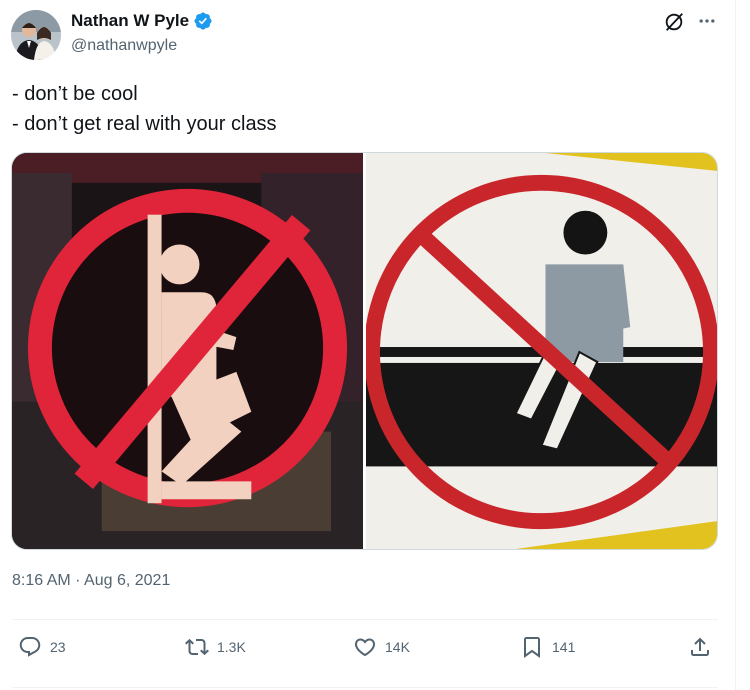  Describe the element at coordinates (547, 647) in the screenshot. I see `bookmark-button: 141` at that location.